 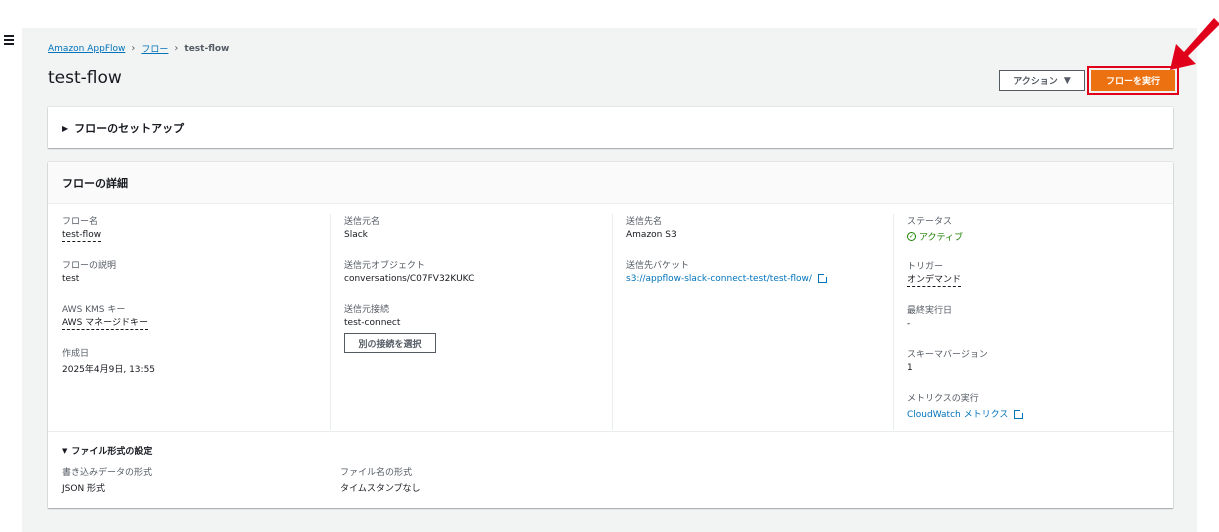 What do you see at coordinates (154, 48) in the screenshot?
I see `breadcrumb-flows-link: フロー` at bounding box center [154, 48].